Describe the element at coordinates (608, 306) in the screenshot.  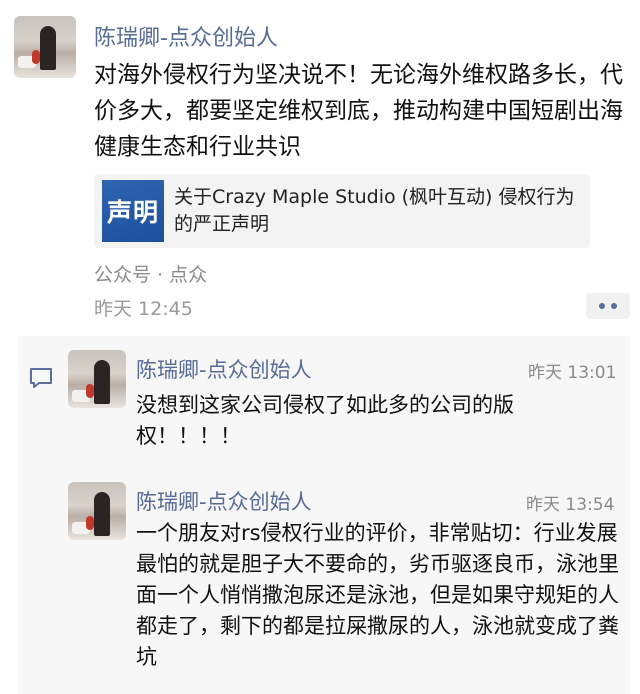
I see `more-actions-button` at that location.